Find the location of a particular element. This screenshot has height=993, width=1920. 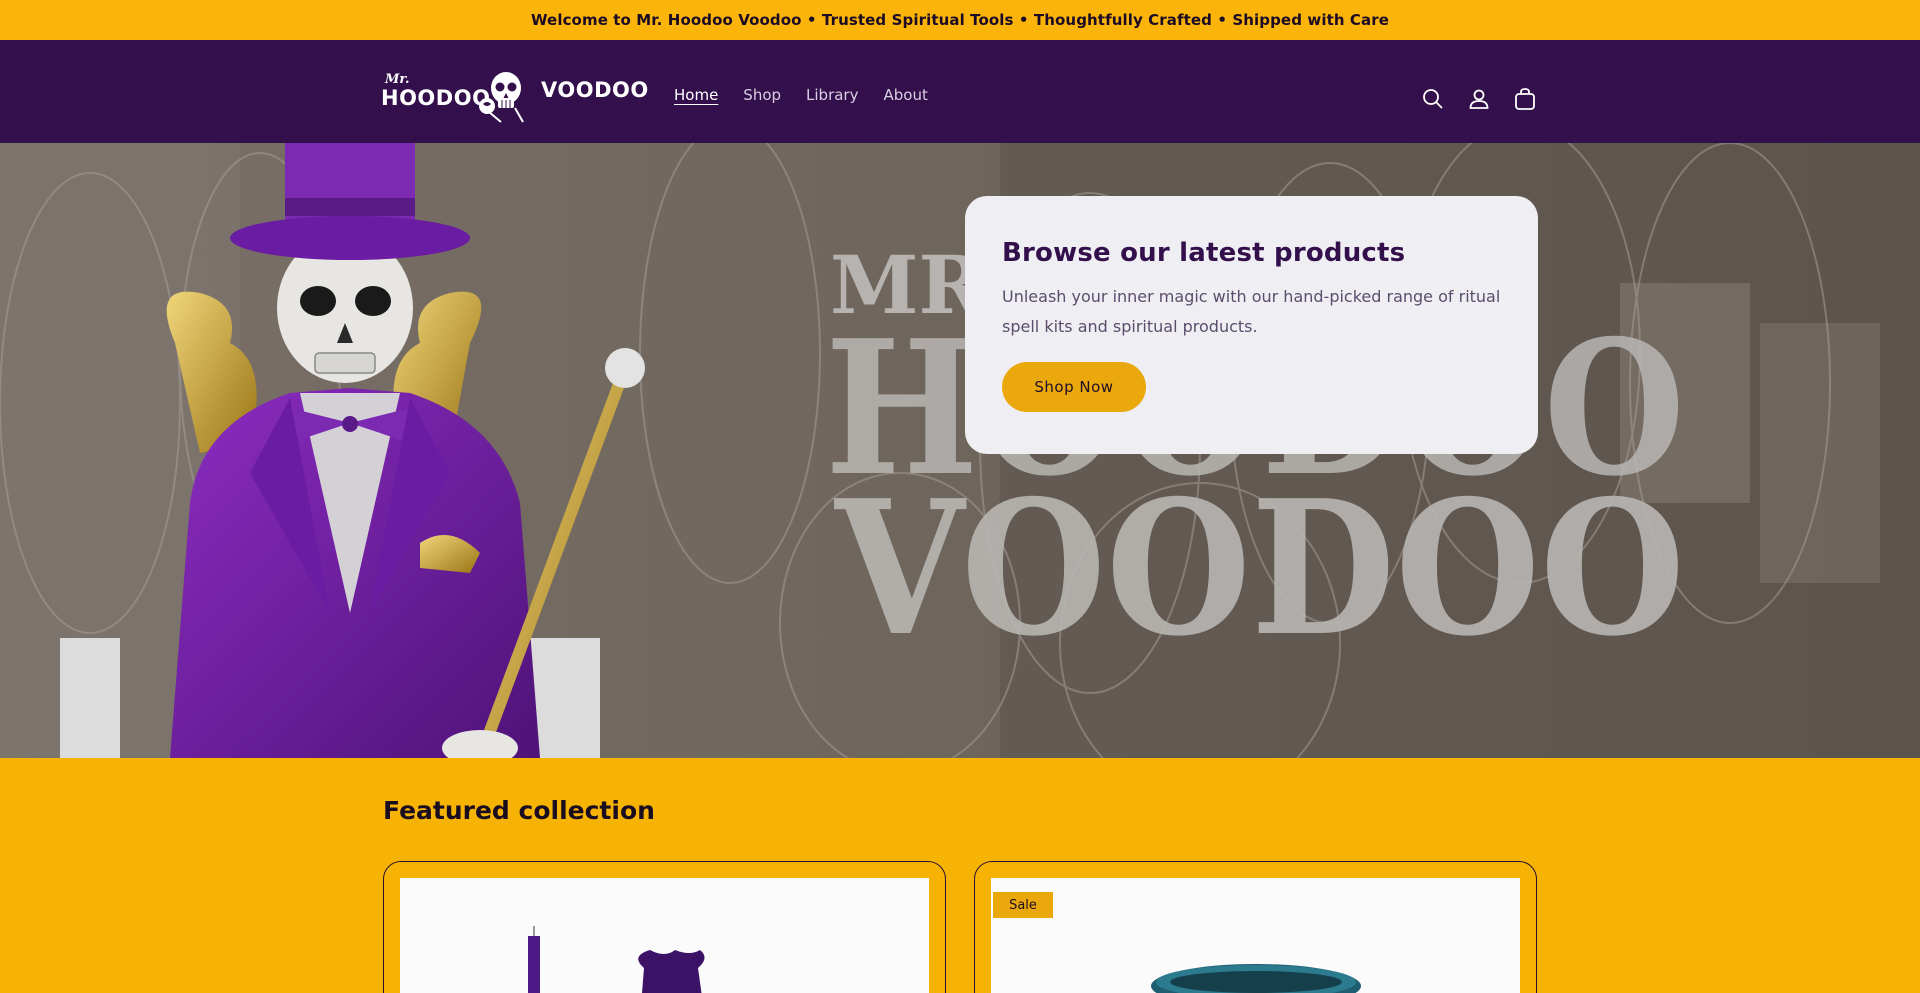

cart-icon is located at coordinates (1525, 99).